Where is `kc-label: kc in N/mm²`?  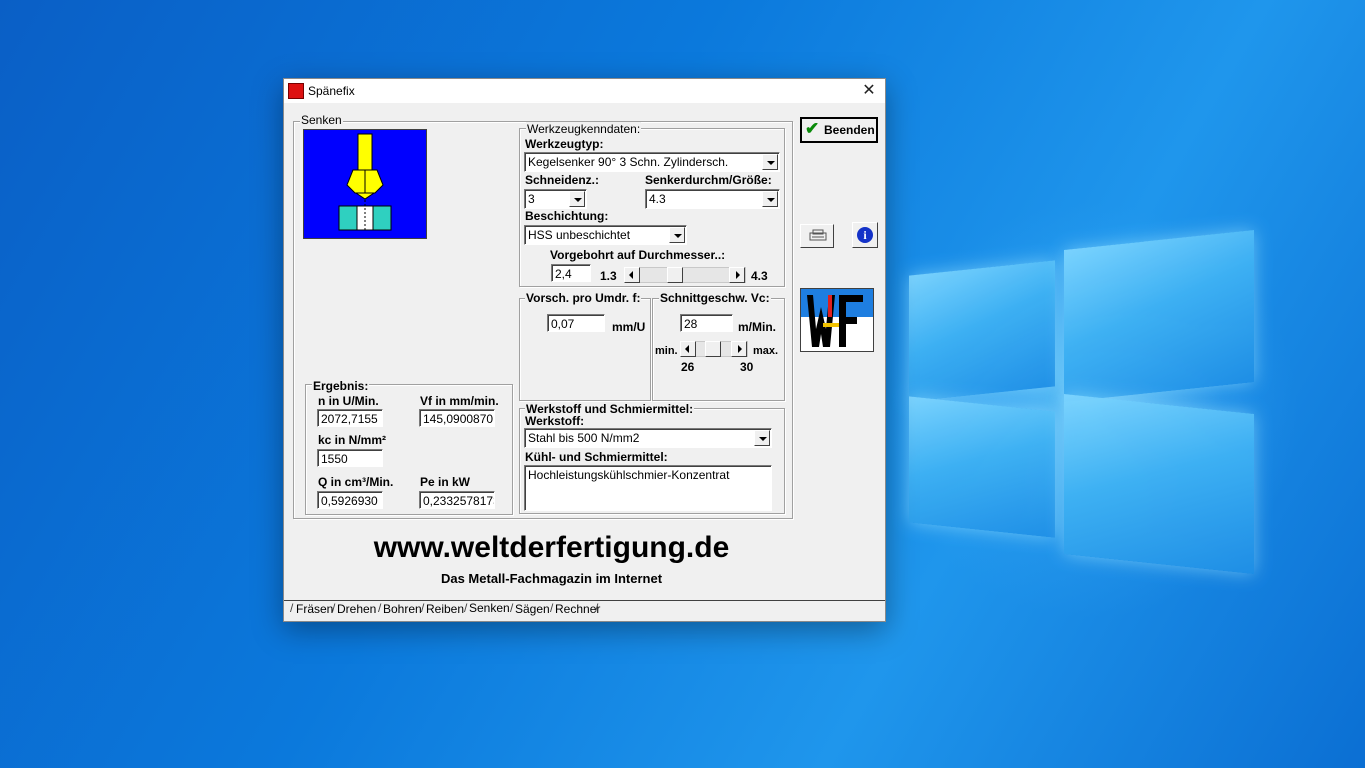 kc-label: kc in N/mm² is located at coordinates (352, 440).